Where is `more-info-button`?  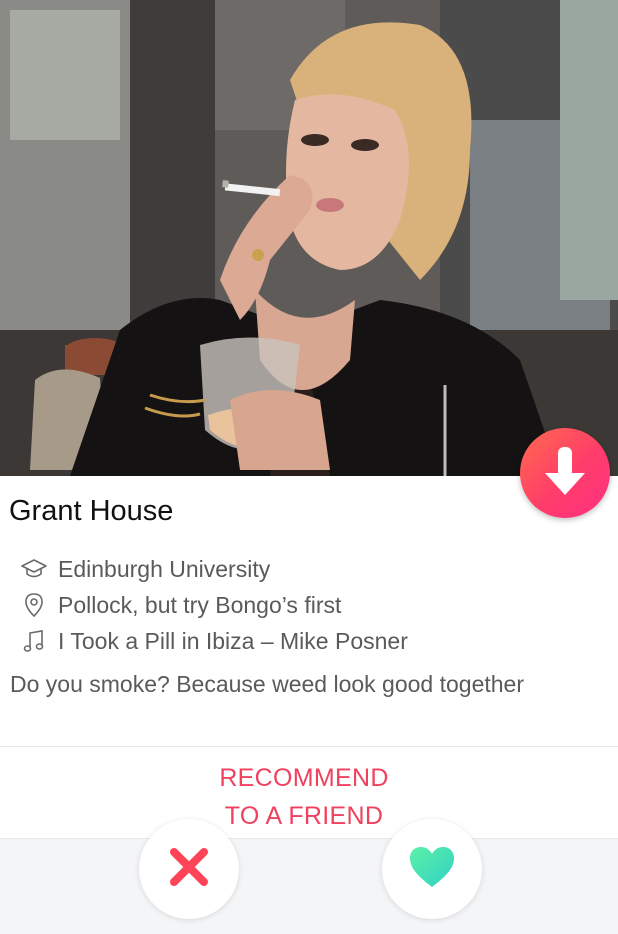
more-info-button is located at coordinates (565, 473).